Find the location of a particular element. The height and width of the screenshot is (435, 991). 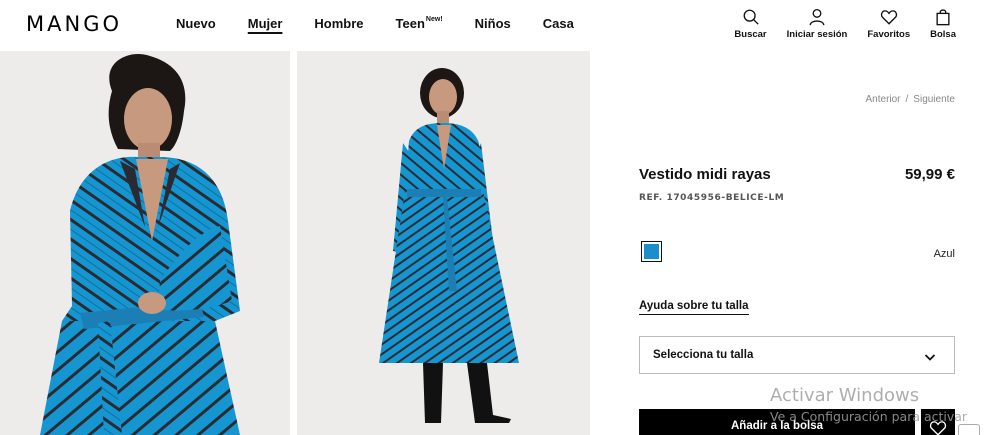

header-actions: Buscar Iniciar sesión Favoritos Bolsa is located at coordinates (835, 24).